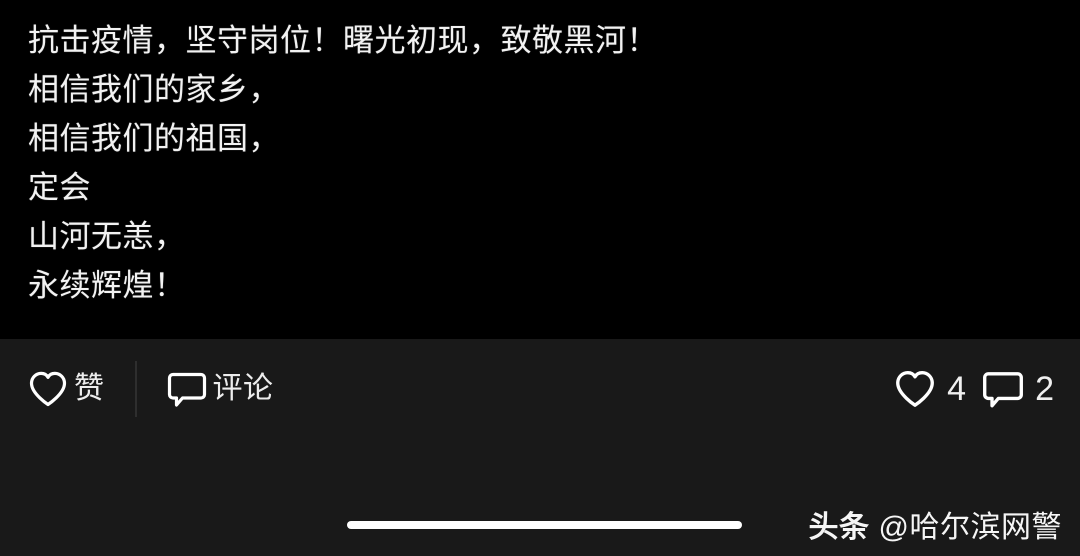 The height and width of the screenshot is (556, 1080). What do you see at coordinates (154, 138) in the screenshot?
I see `post-line: 相信我们的祖国，` at bounding box center [154, 138].